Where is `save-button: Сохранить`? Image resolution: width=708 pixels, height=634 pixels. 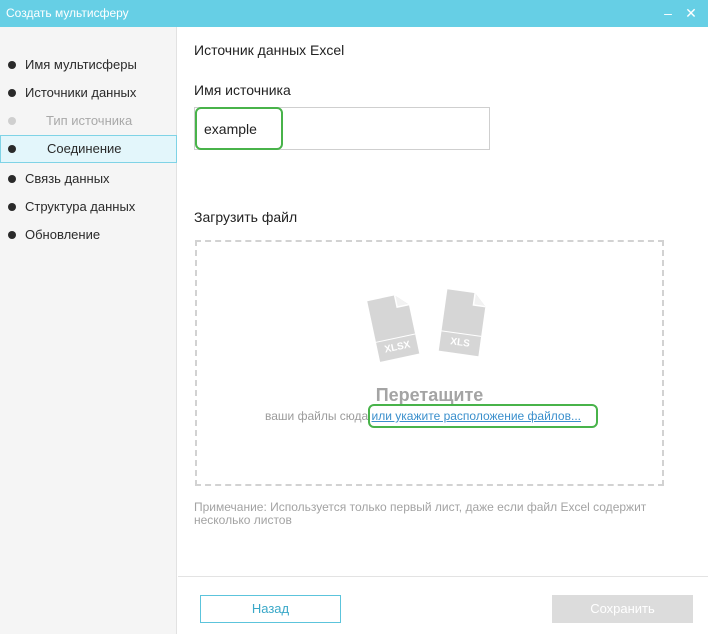 save-button: Сохранить is located at coordinates (622, 609).